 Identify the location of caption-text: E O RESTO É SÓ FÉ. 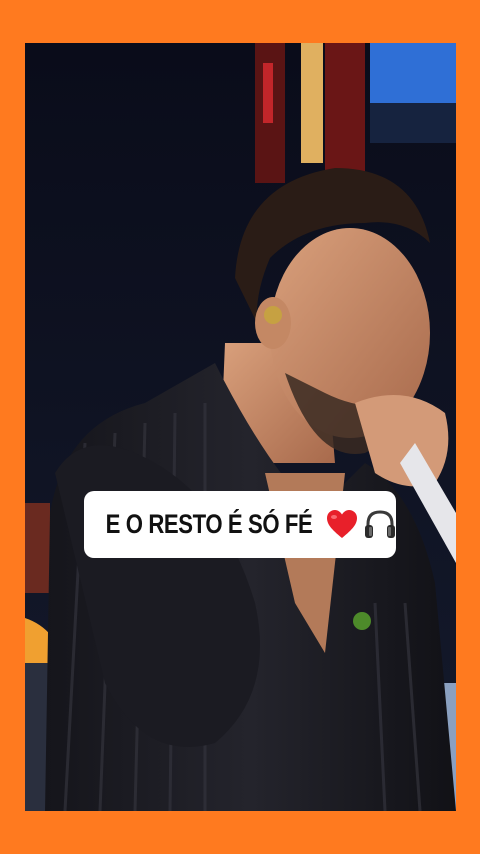
(209, 524).